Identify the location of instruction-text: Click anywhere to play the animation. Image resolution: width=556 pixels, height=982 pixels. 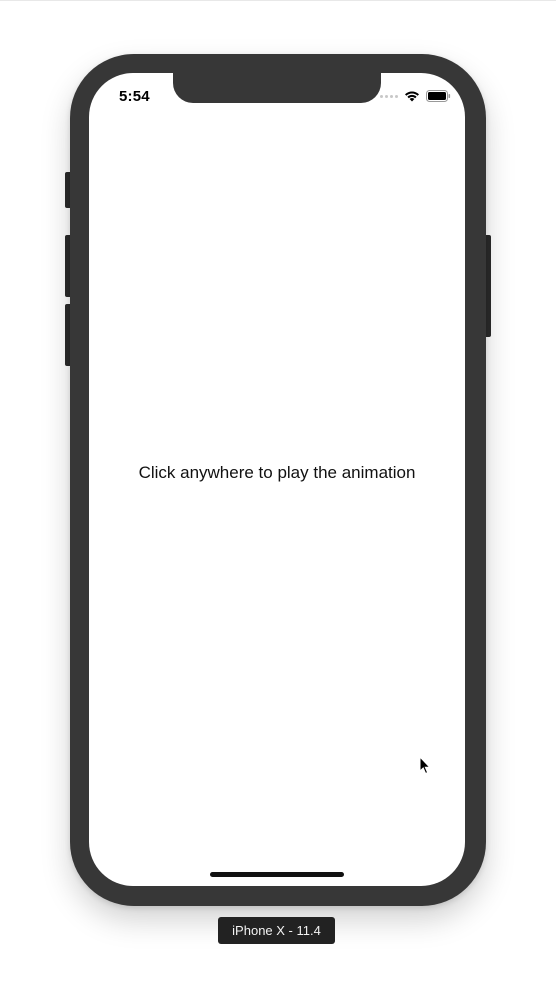
(277, 472).